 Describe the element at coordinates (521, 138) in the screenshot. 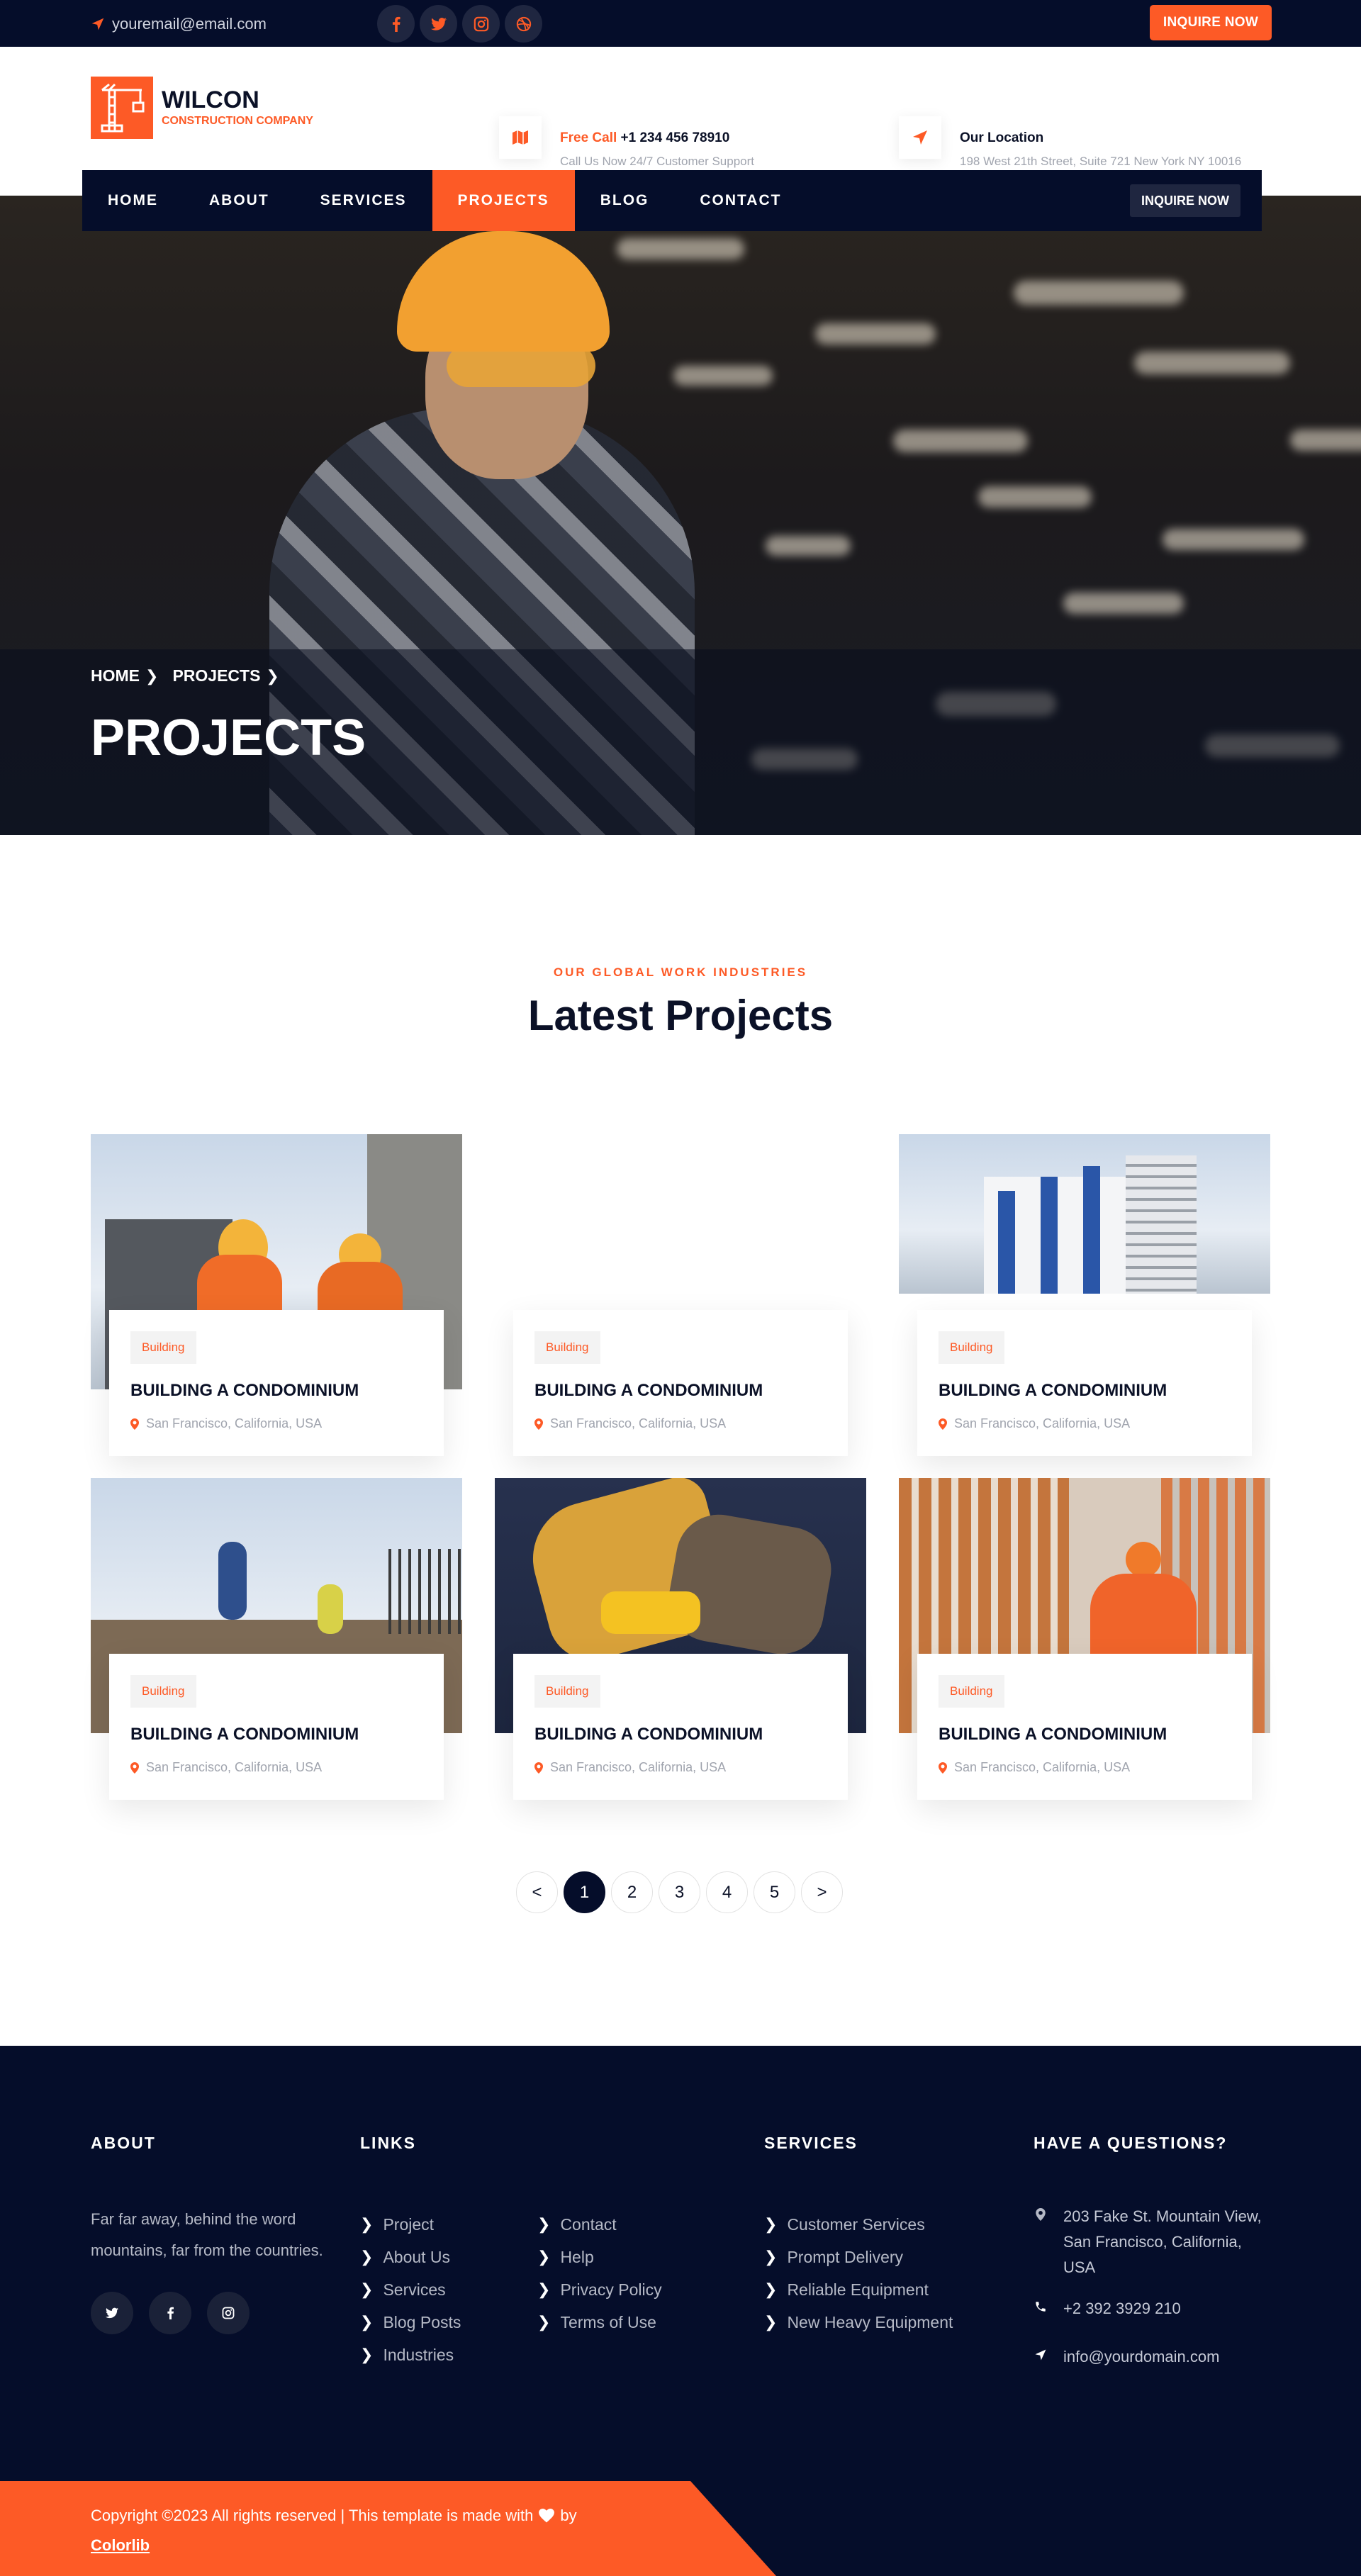

I see `map-icon` at that location.